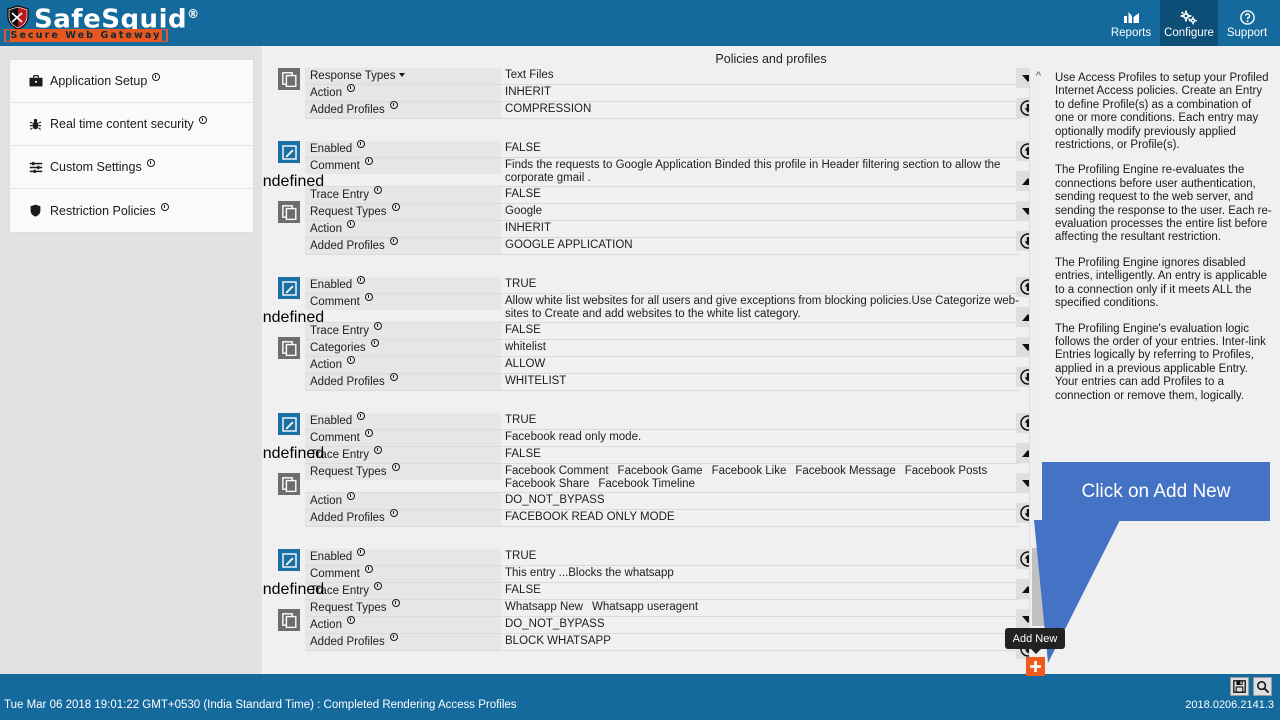 This screenshot has height=720, width=1280. I want to click on sidebar-item-real-time-content-security: Real time content security, so click(131, 124).